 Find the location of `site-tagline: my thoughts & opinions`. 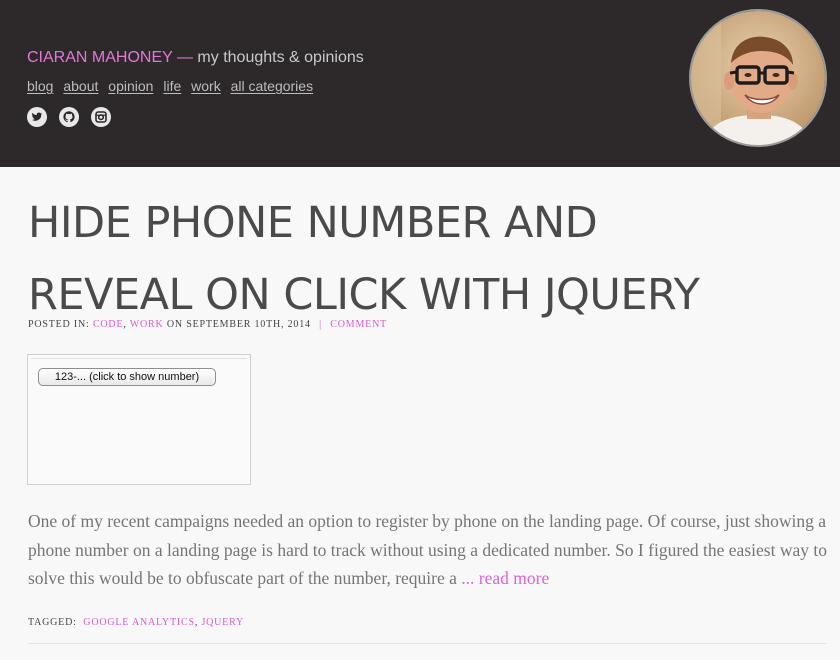

site-tagline: my thoughts & opinions is located at coordinates (280, 57).